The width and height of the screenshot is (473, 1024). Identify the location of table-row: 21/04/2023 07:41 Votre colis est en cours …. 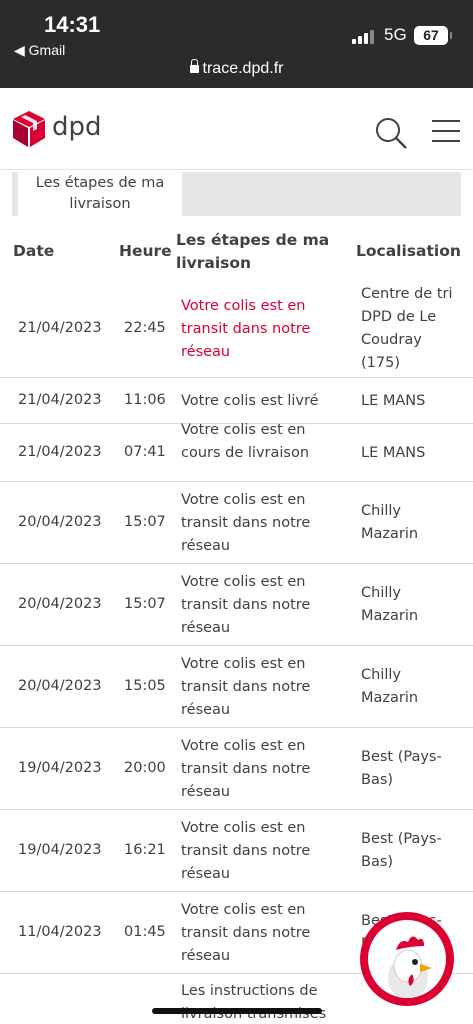
(236, 452).